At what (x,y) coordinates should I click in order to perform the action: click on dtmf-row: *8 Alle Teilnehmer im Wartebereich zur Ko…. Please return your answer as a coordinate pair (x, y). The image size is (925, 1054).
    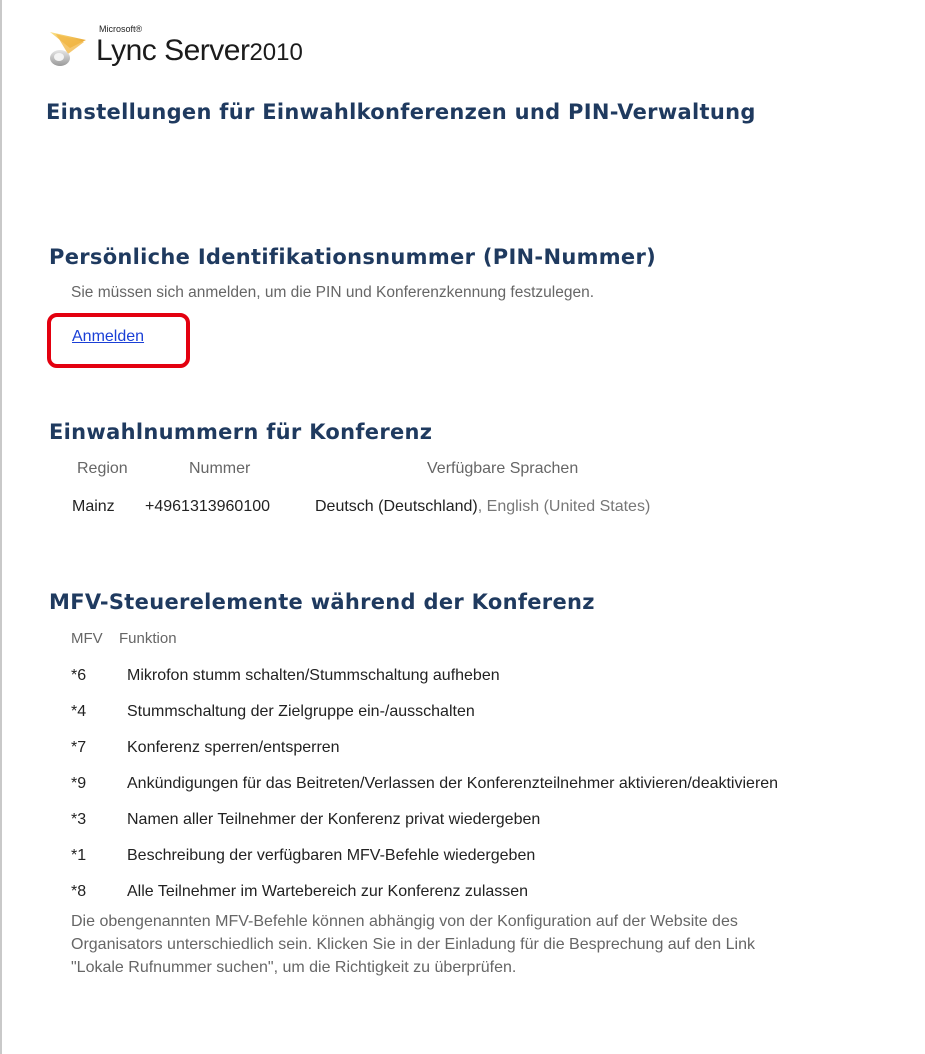
    Looking at the image, I should click on (299, 892).